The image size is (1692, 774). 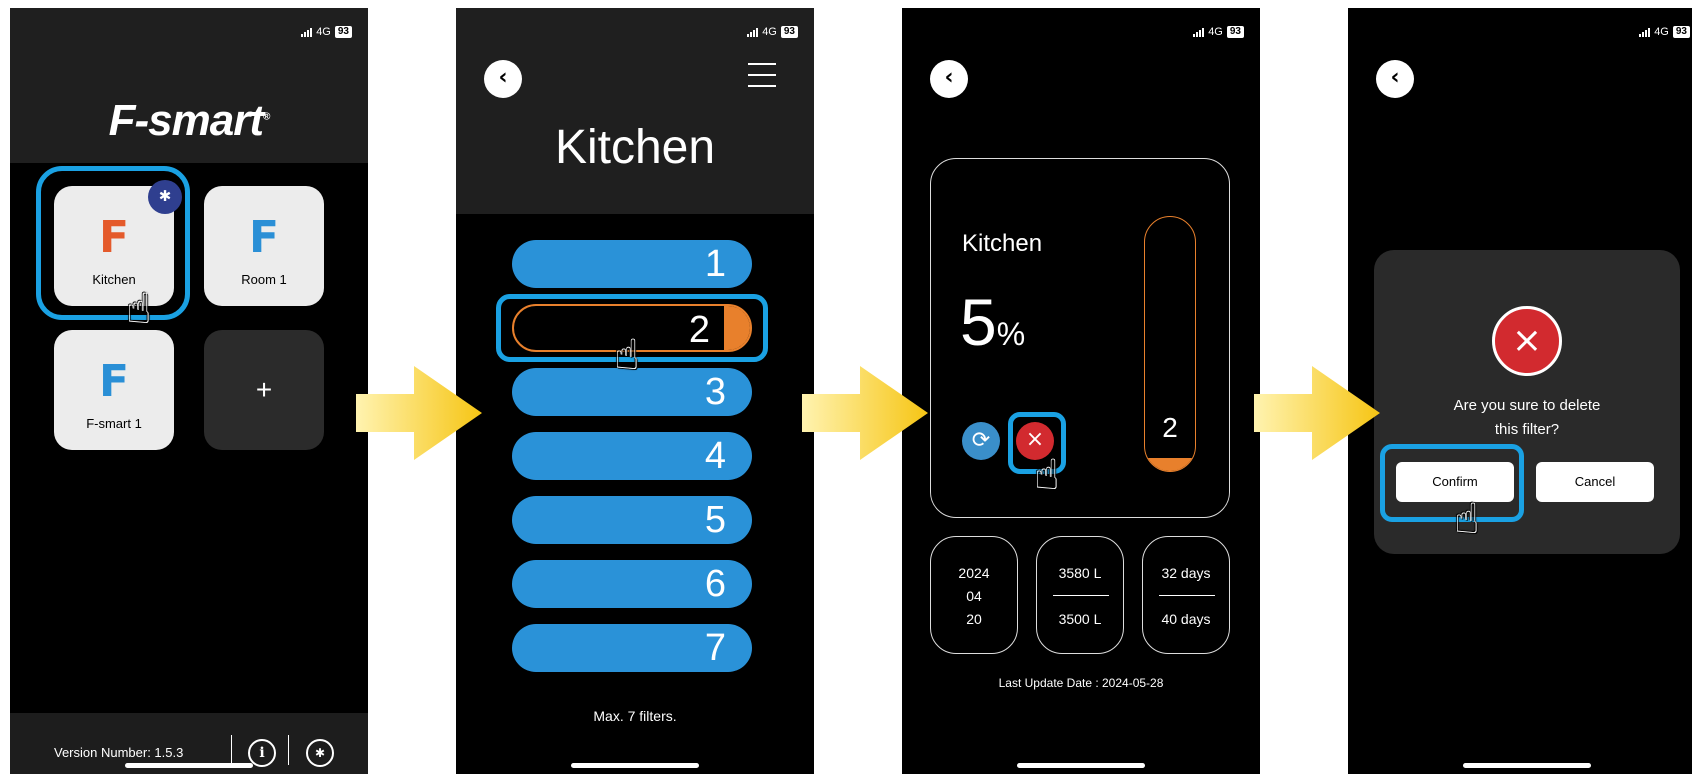 I want to click on gauge-fill, so click(x=1170, y=464).